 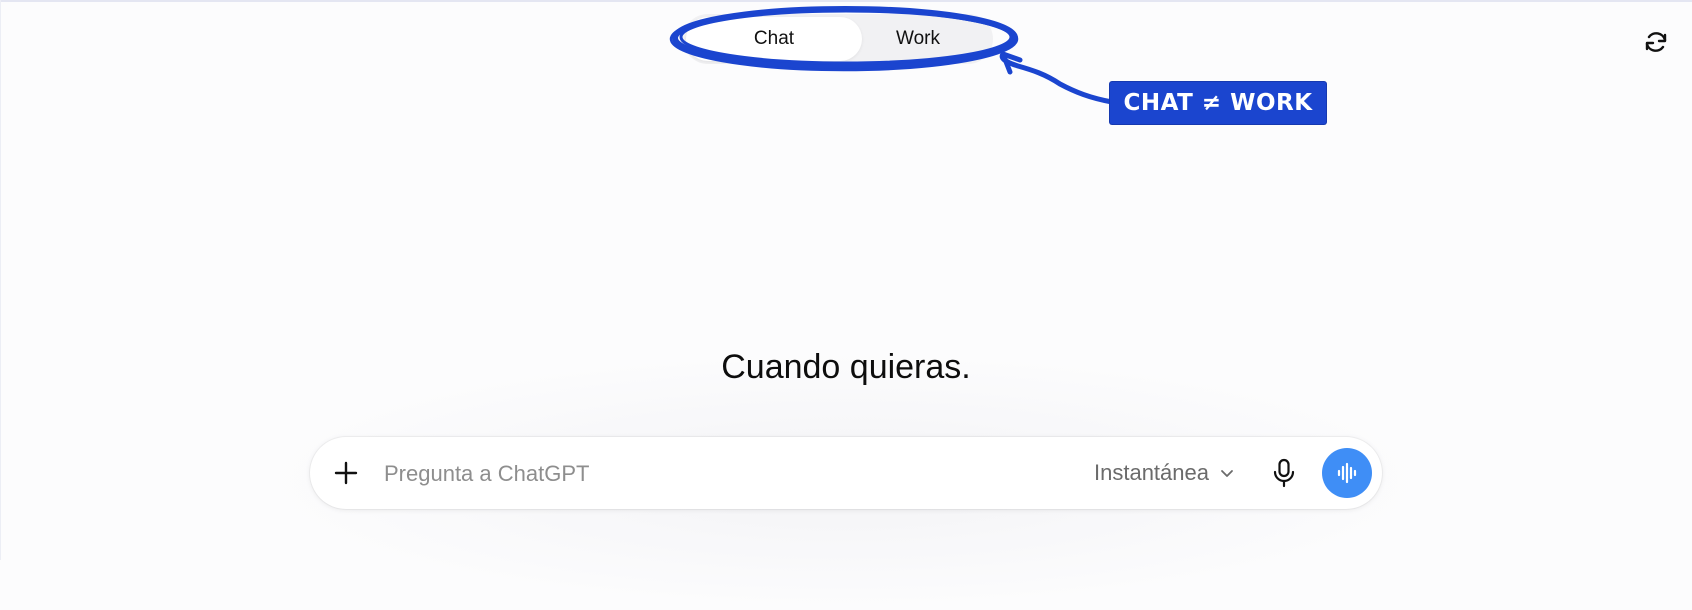 I want to click on dictate-button, so click(x=1284, y=473).